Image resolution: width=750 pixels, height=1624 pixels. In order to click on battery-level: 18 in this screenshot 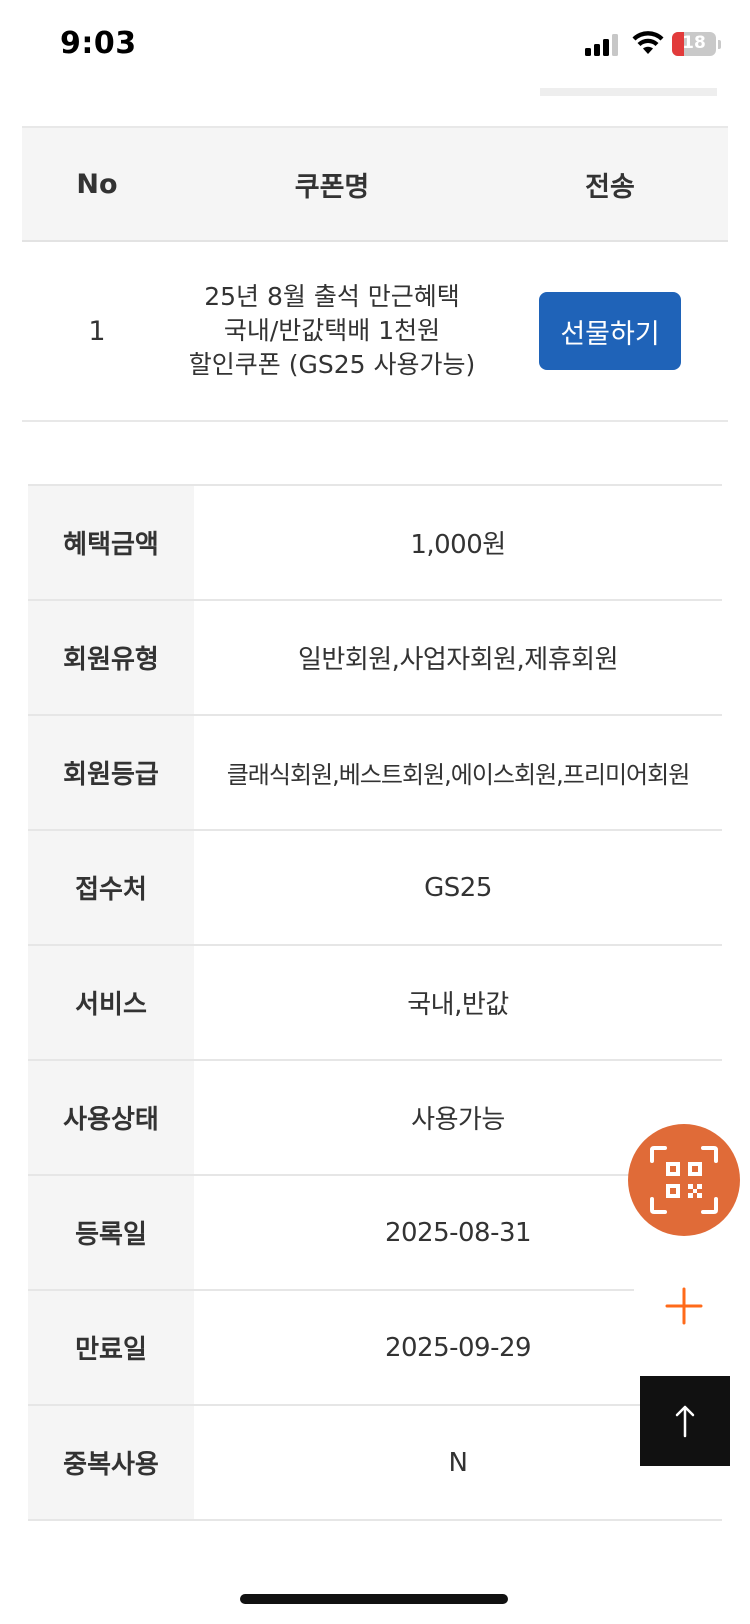, I will do `click(694, 43)`.